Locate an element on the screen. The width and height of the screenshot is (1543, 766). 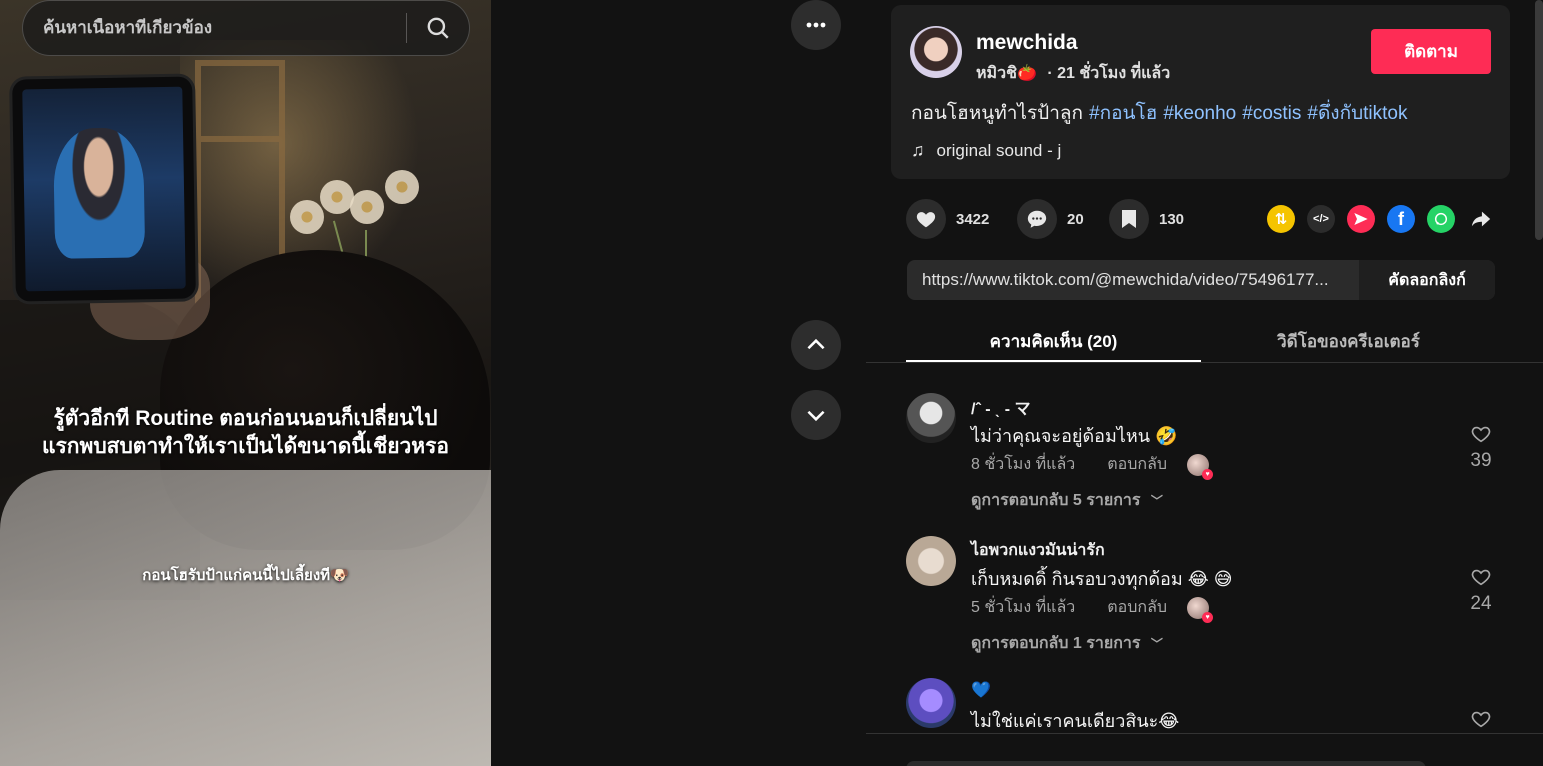
comment-count: 20 is located at coordinates (1075, 219).